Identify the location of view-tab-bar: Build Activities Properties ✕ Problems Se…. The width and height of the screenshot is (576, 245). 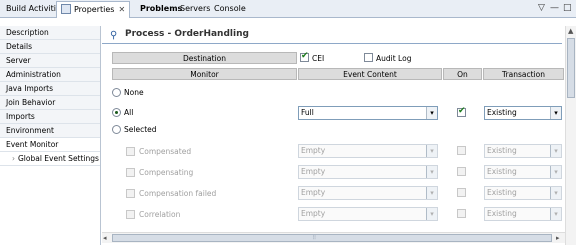
(288, 9).